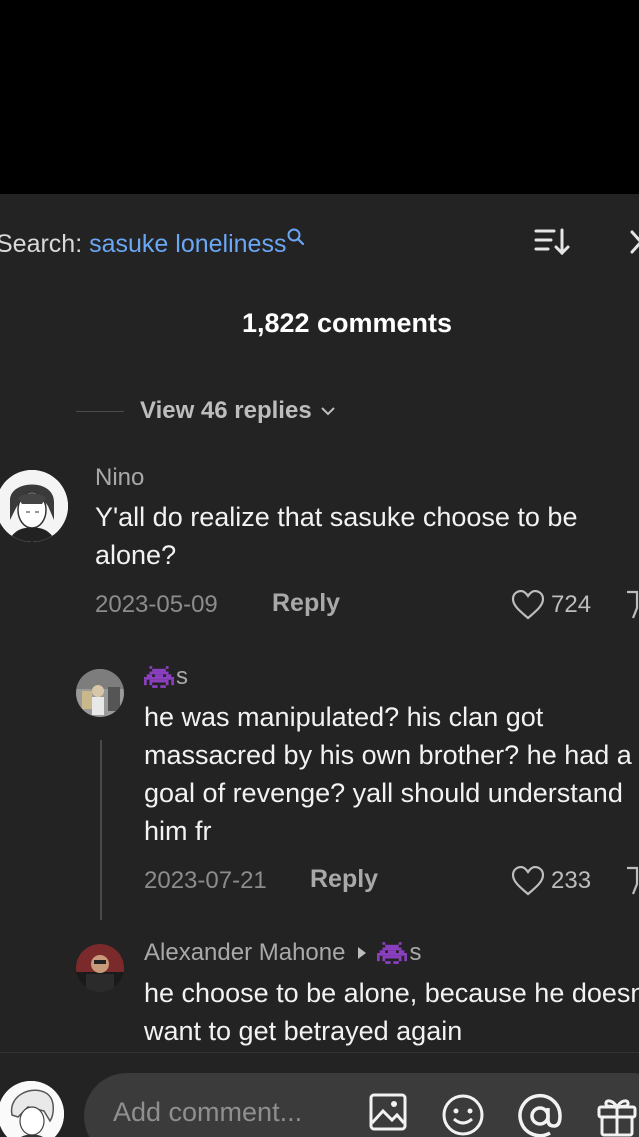 The image size is (639, 1137). Describe the element at coordinates (182, 676) in the screenshot. I see `author-name: s` at that location.